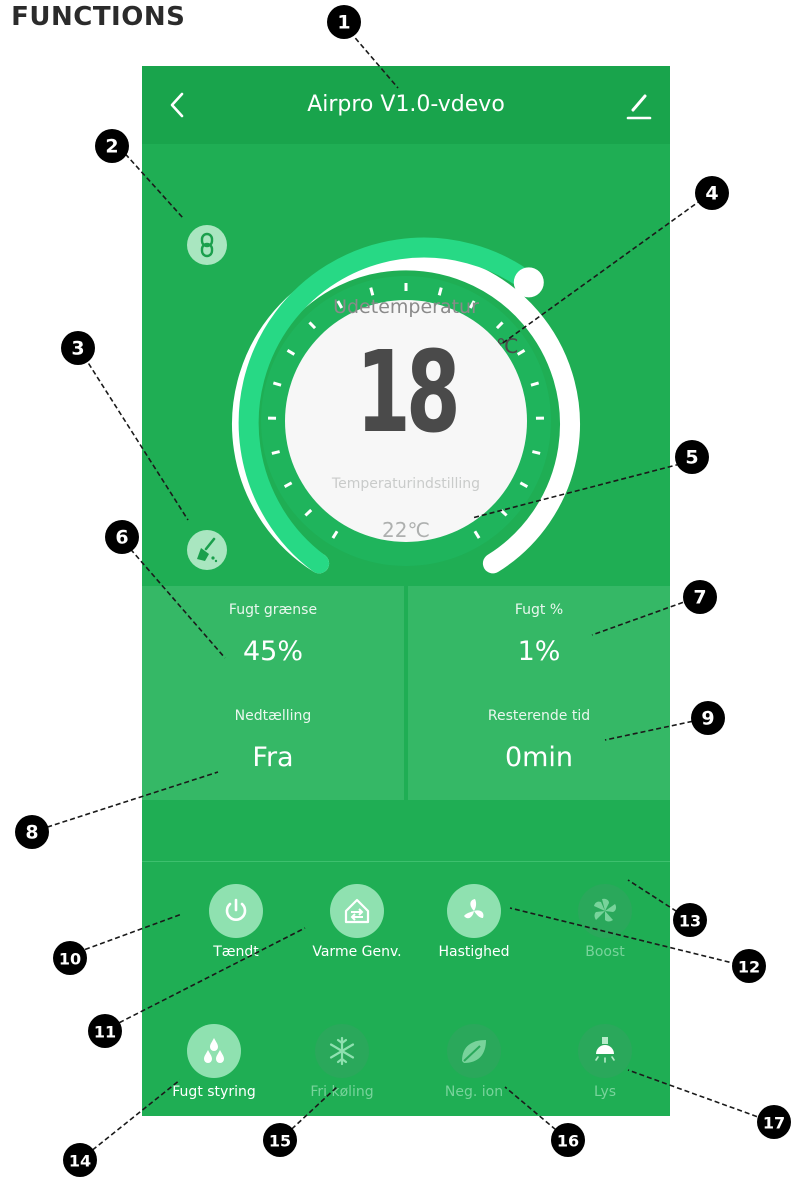  What do you see at coordinates (105, 1032) in the screenshot?
I see `callout-number: 11` at bounding box center [105, 1032].